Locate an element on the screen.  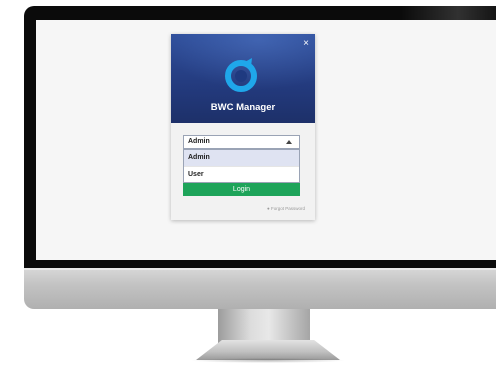
lock-icon: ● is located at coordinates (268, 208).